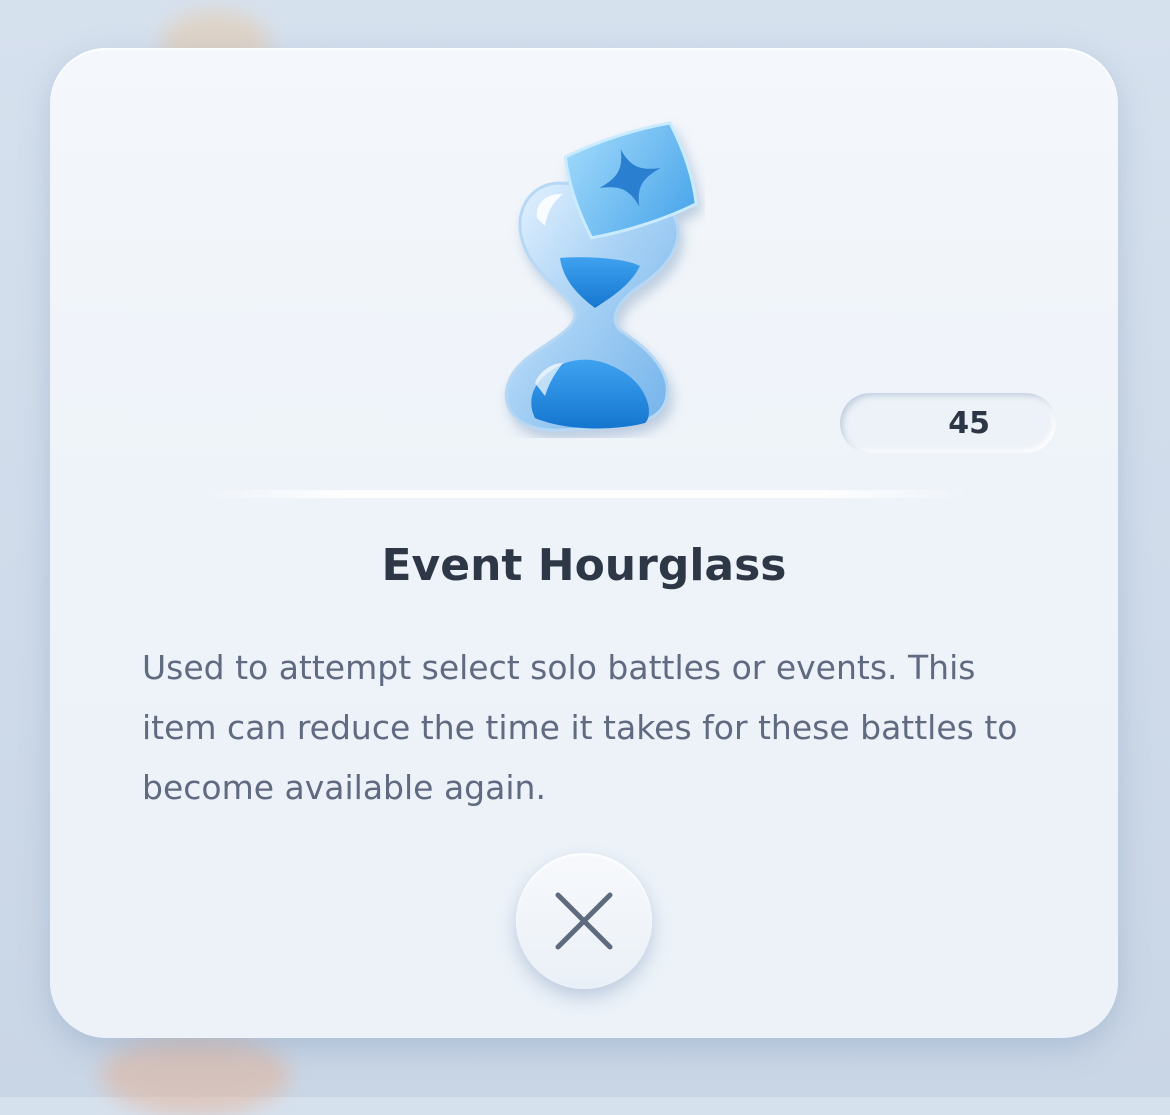 The width and height of the screenshot is (1170, 1115). I want to click on background-character-blur, so click(195, 1075).